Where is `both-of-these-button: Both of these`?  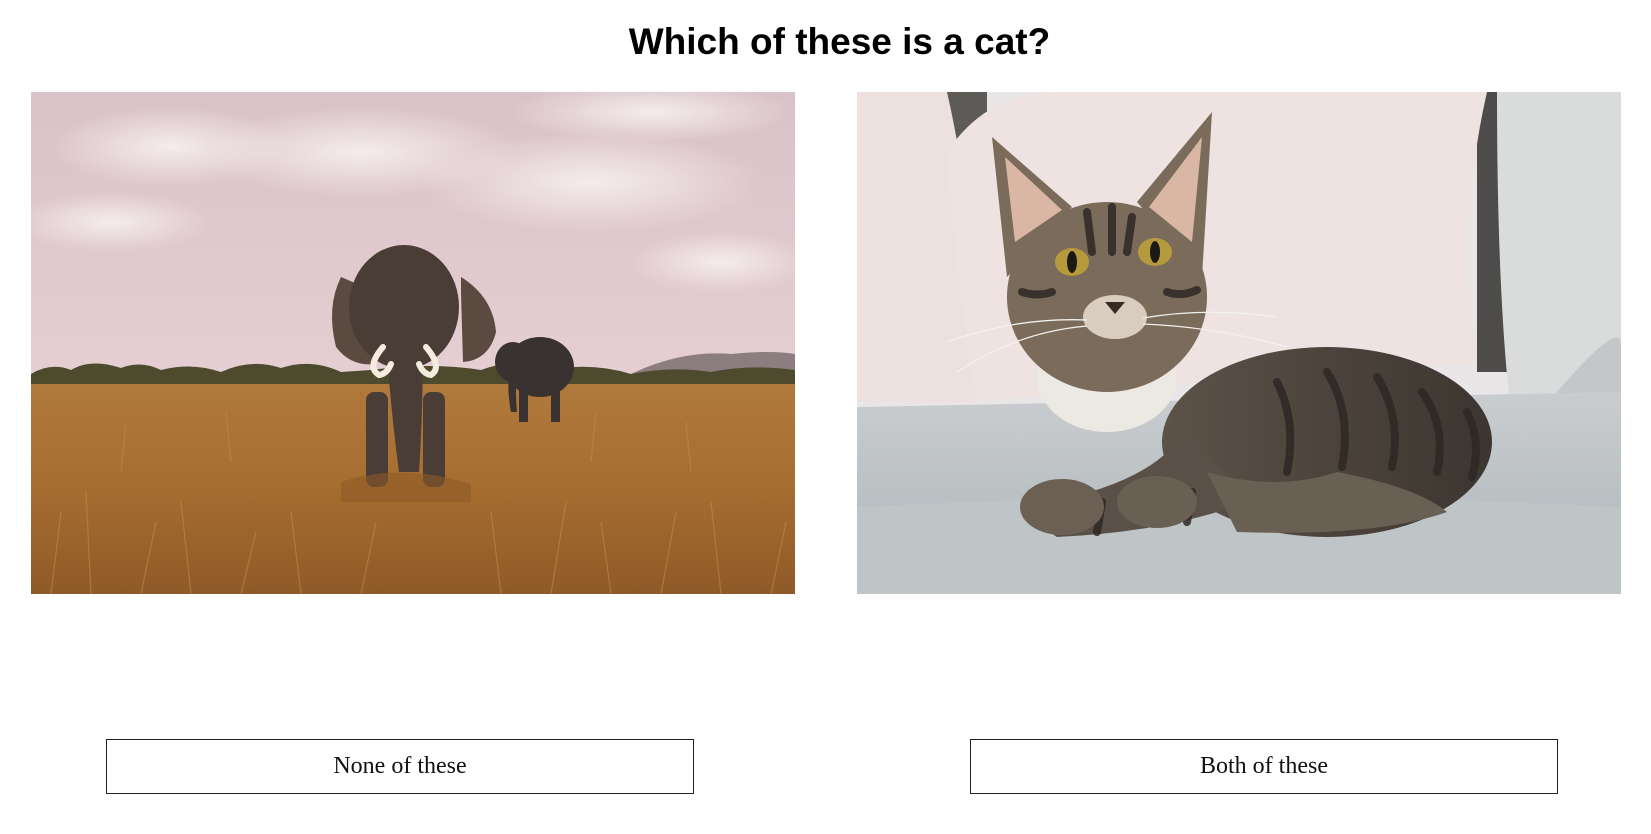
both-of-these-button: Both of these is located at coordinates (1264, 766).